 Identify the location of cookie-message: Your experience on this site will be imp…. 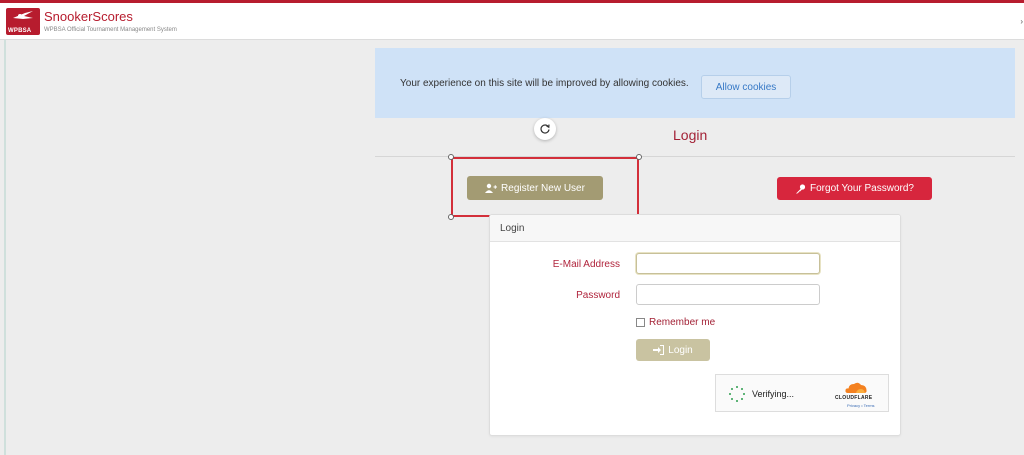
(544, 83).